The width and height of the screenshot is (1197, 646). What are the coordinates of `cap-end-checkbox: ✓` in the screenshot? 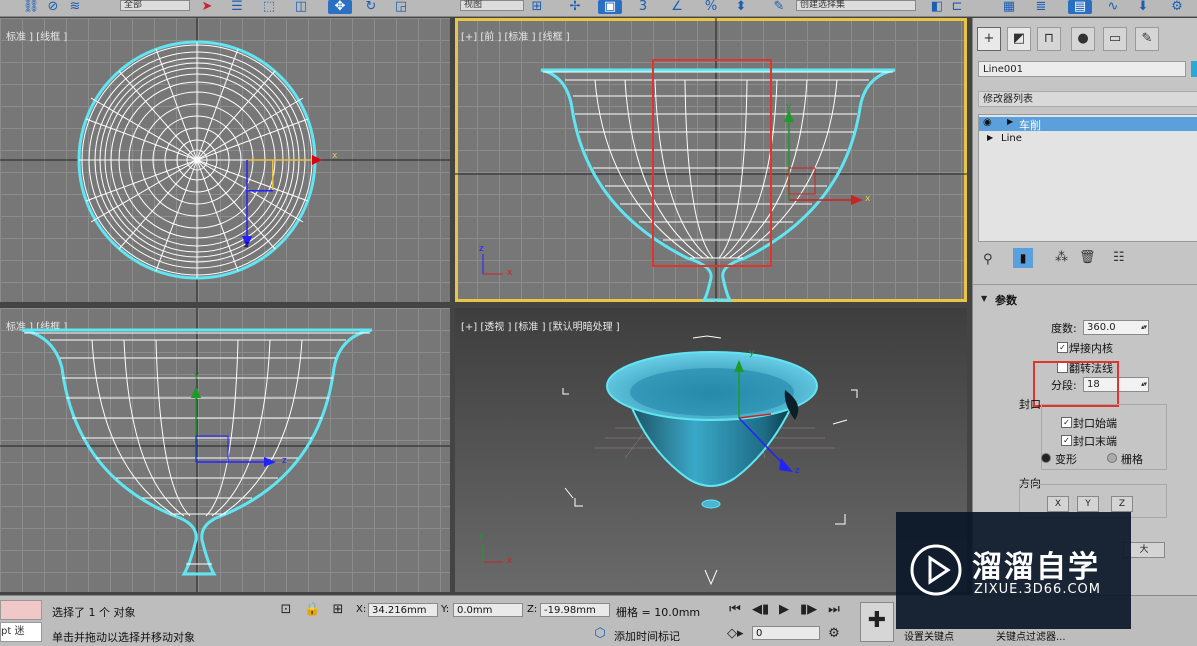 It's located at (1066, 440).